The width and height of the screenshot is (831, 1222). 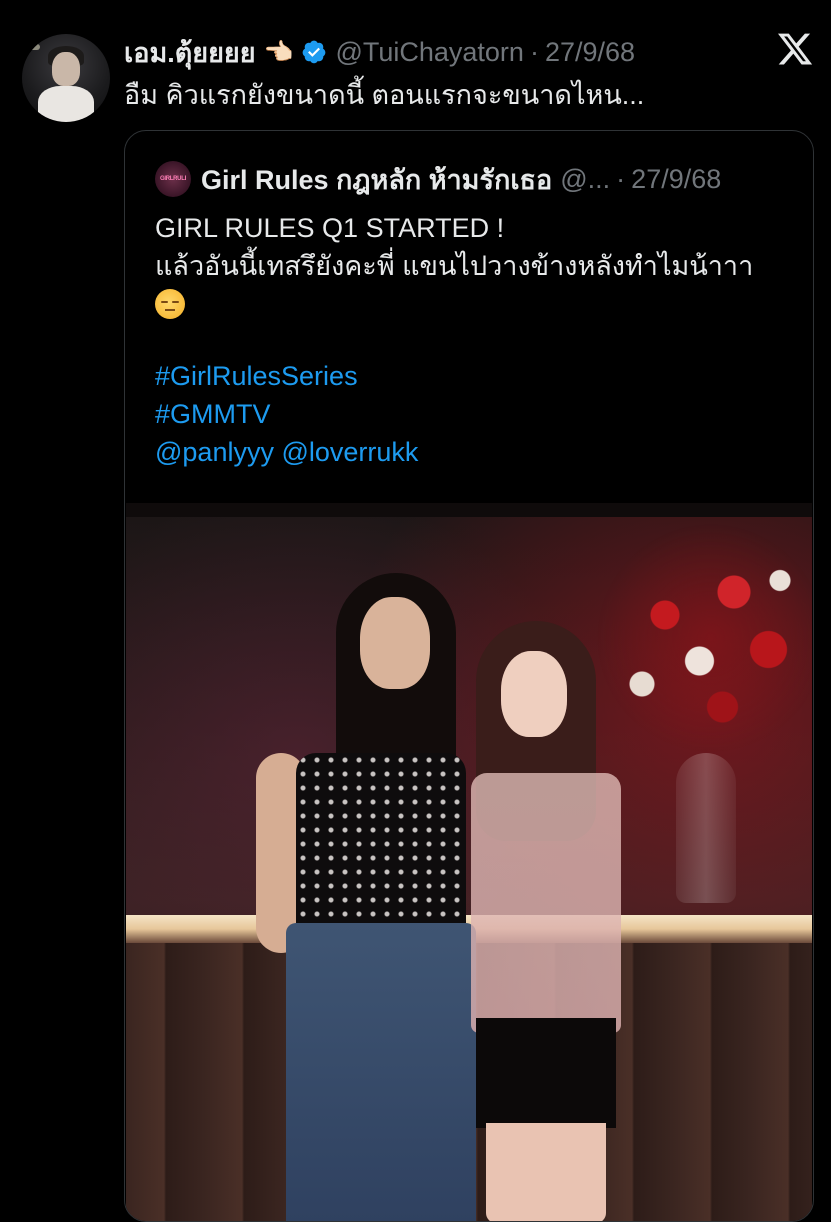 What do you see at coordinates (469, 510) in the screenshot?
I see `photo-shelf` at bounding box center [469, 510].